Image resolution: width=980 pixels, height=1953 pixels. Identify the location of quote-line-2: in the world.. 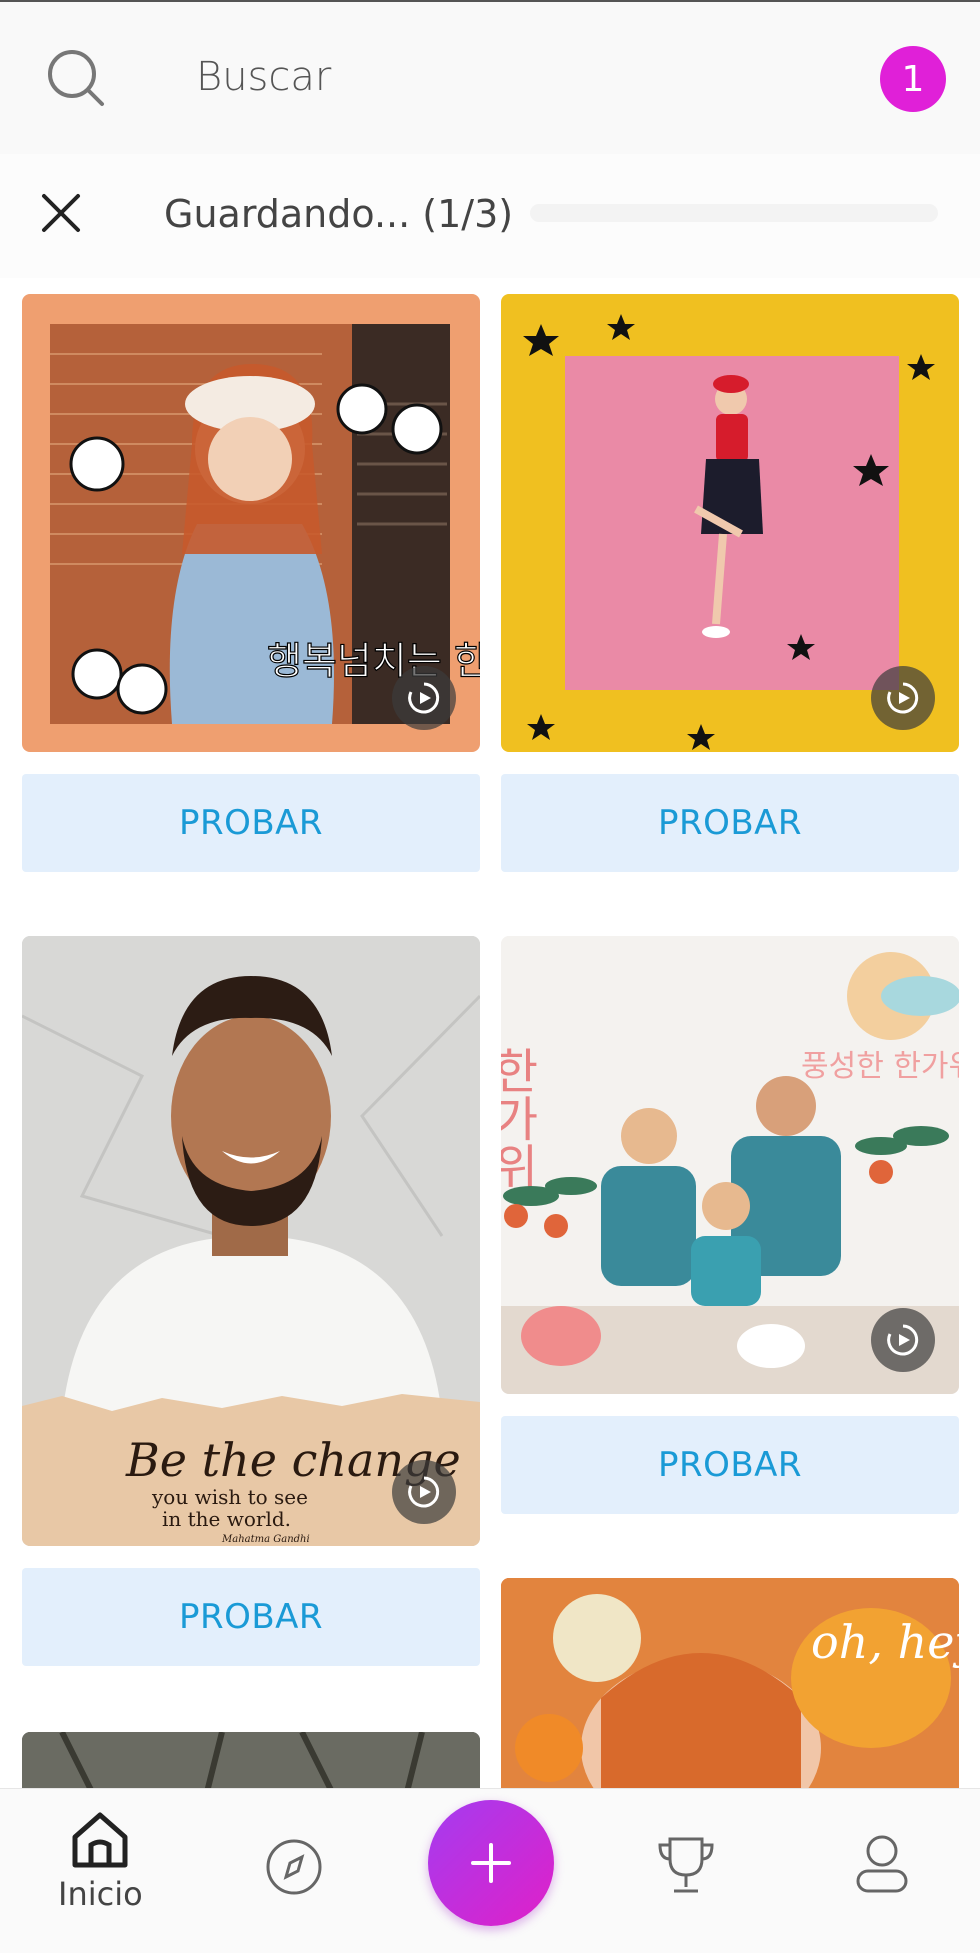
(226, 1519).